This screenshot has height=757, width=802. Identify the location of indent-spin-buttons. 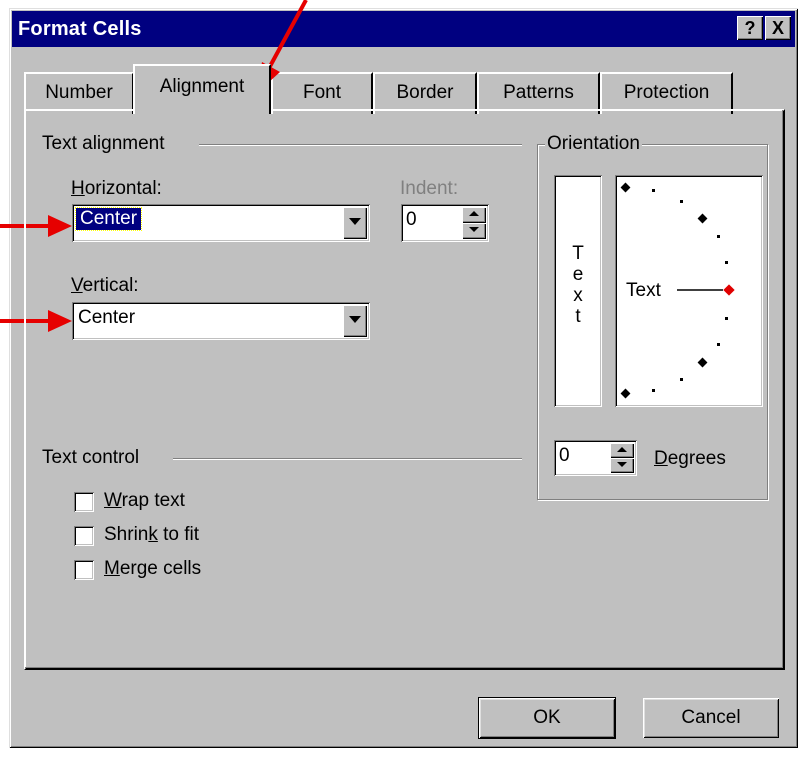
(474, 223).